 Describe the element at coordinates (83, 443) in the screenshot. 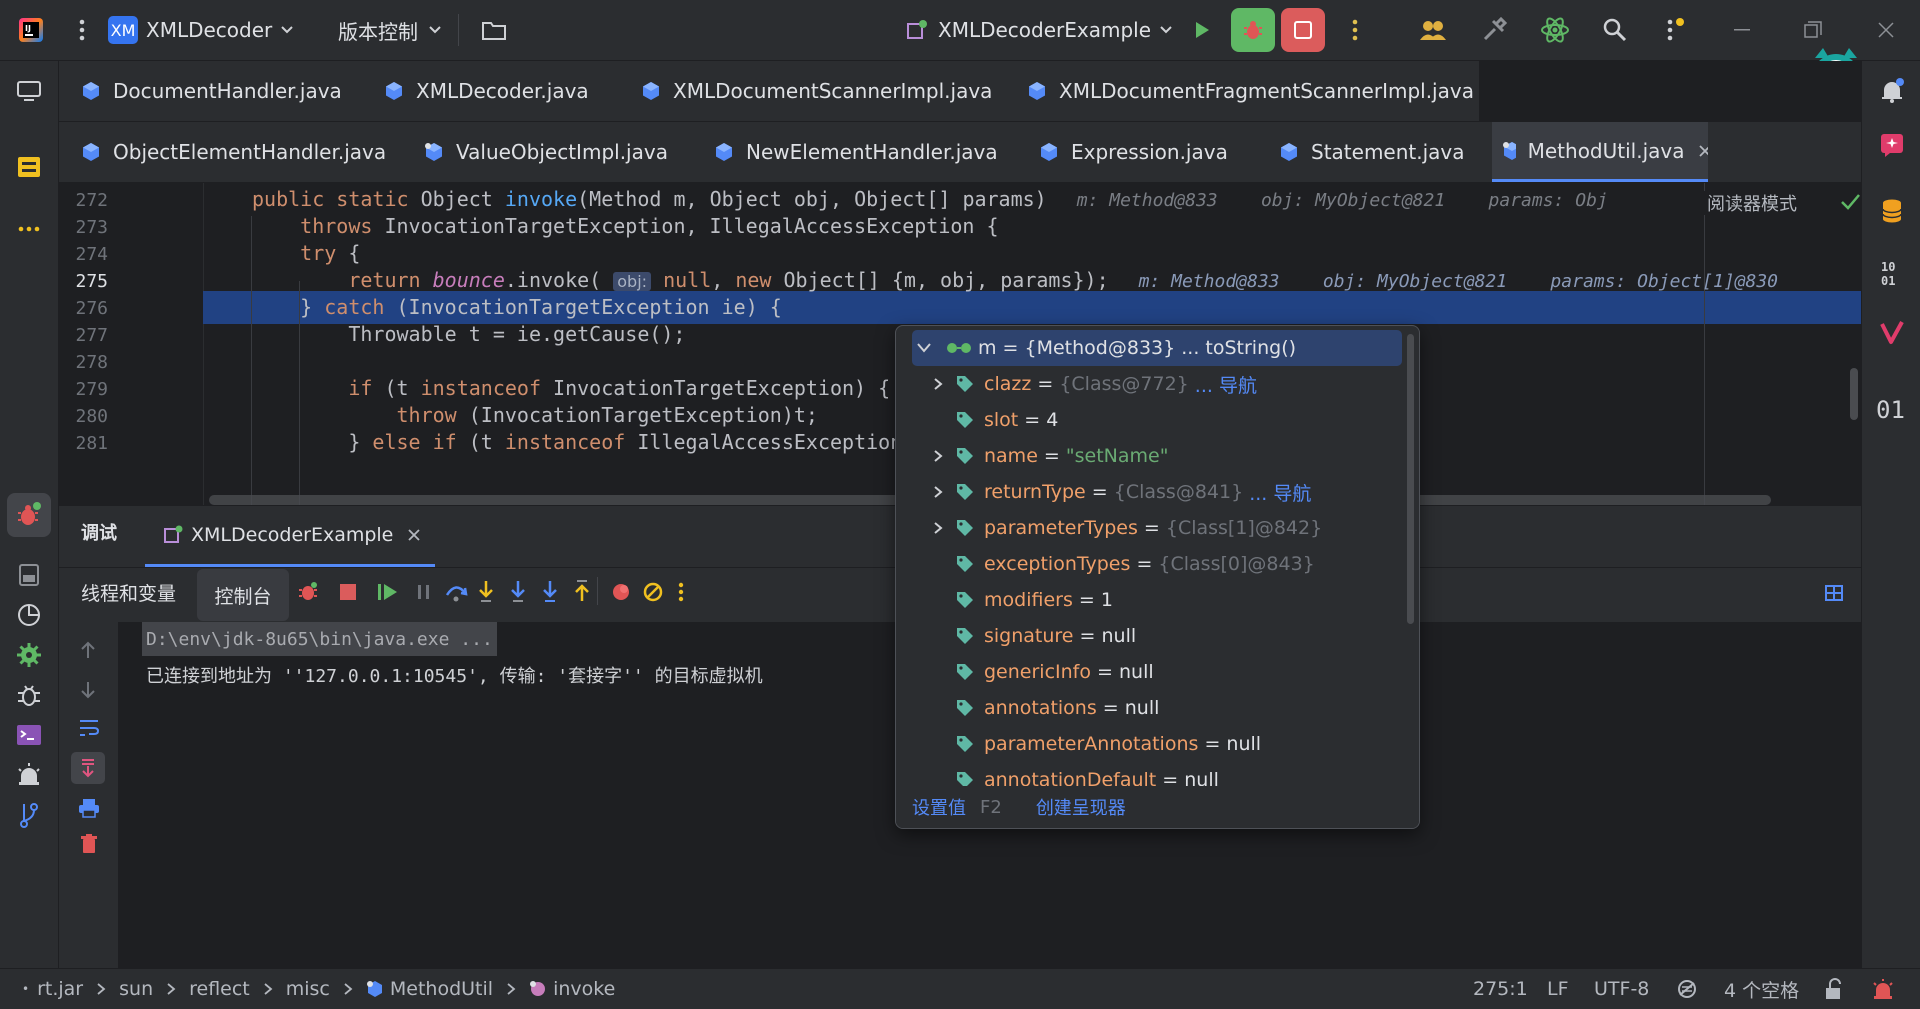

I see `line-number: 281` at that location.